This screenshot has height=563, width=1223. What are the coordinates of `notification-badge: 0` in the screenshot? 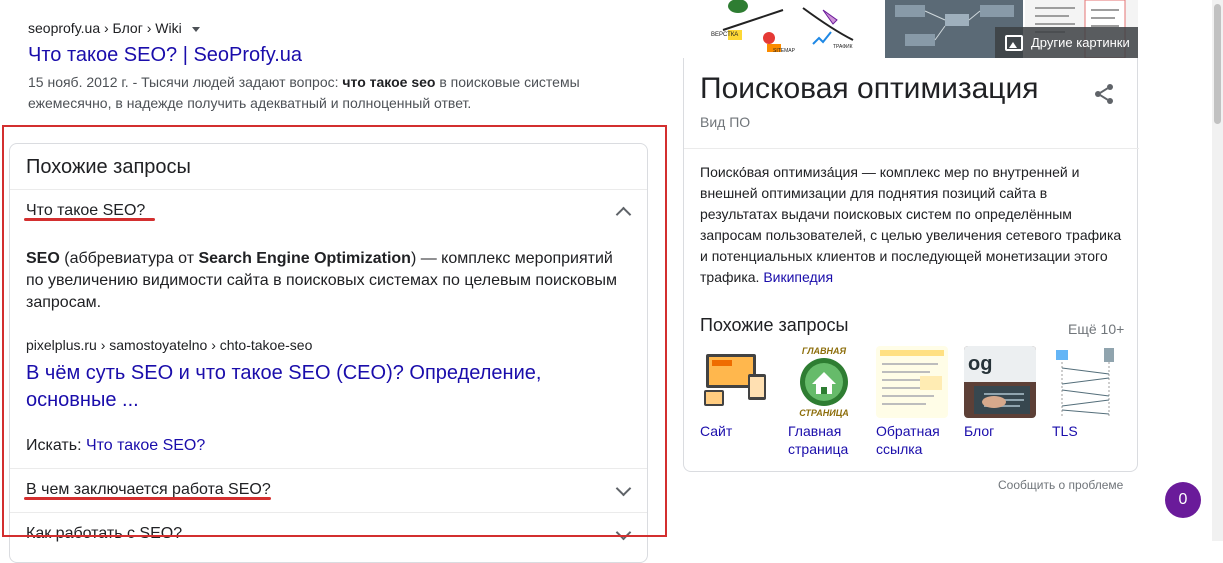 It's located at (1183, 500).